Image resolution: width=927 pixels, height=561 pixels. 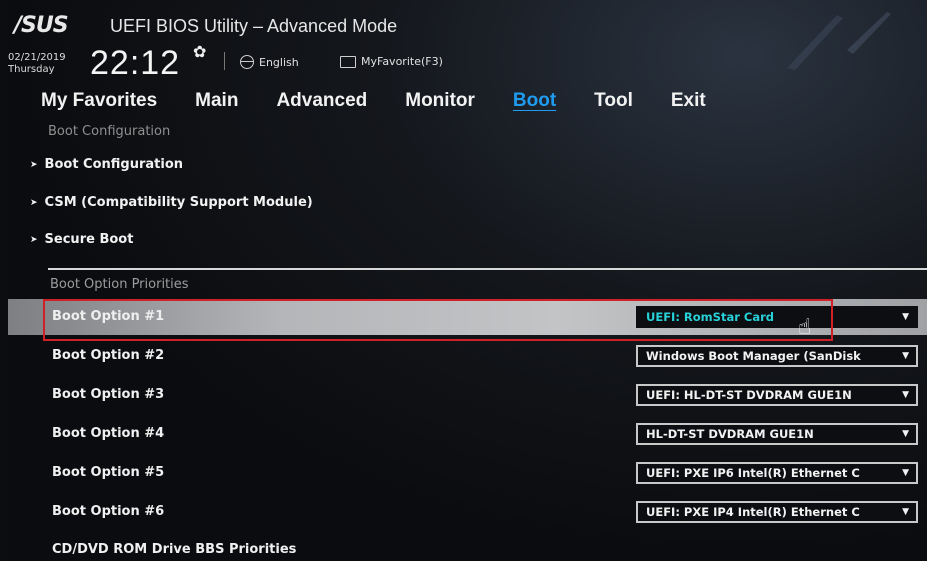 What do you see at coordinates (108, 472) in the screenshot?
I see `boot-option-label: Boot Option #5` at bounding box center [108, 472].